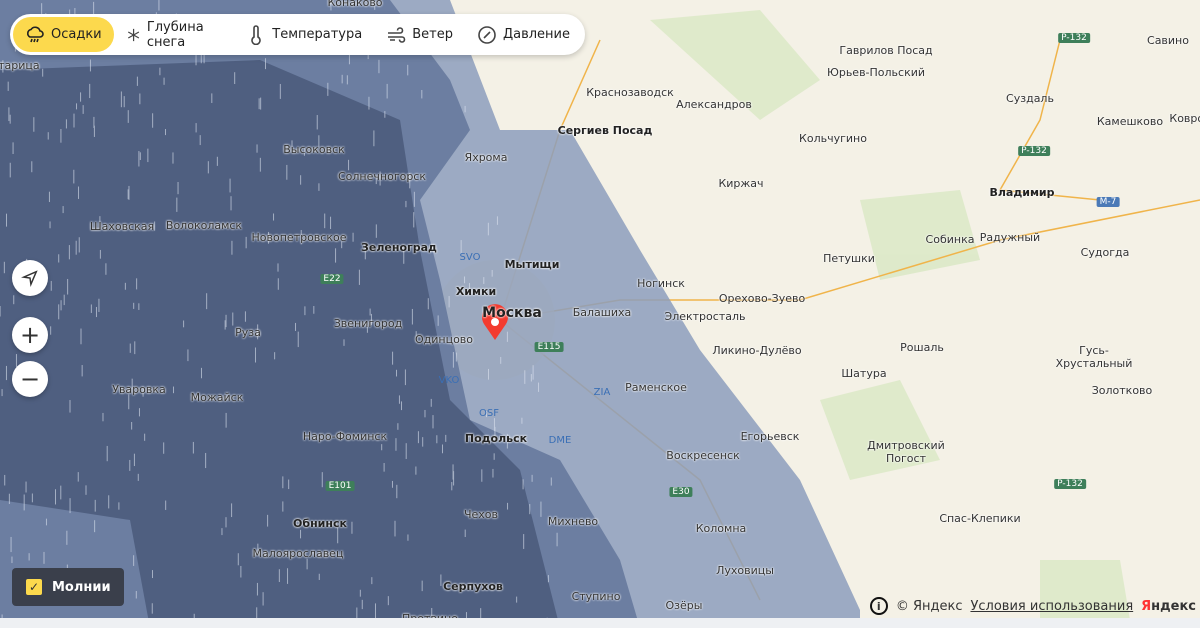 Image resolution: width=1200 pixels, height=628 pixels. I want to click on tab-wind: Ветер, so click(419, 34).